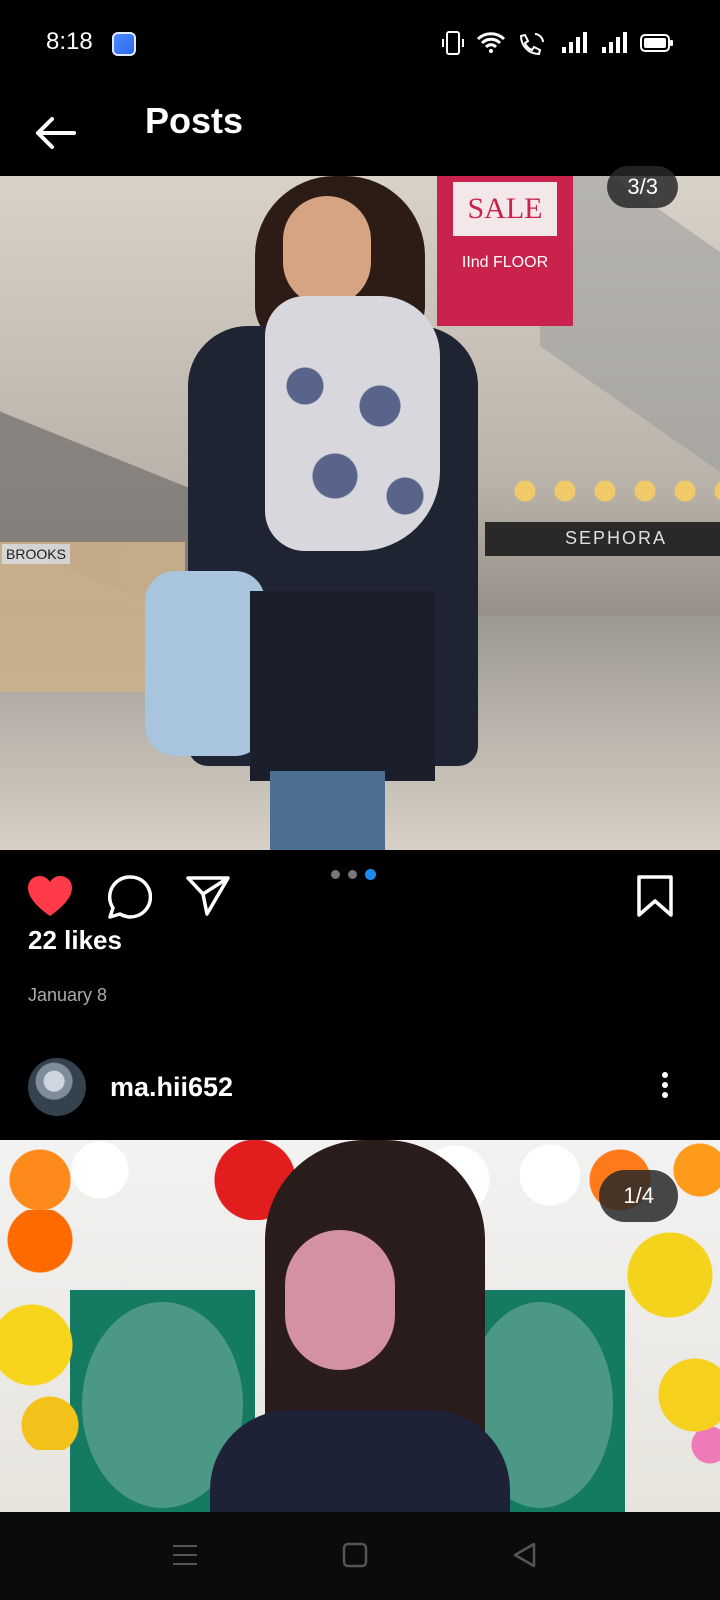 The image size is (720, 1600). I want to click on back-nav-button, so click(525, 1557).